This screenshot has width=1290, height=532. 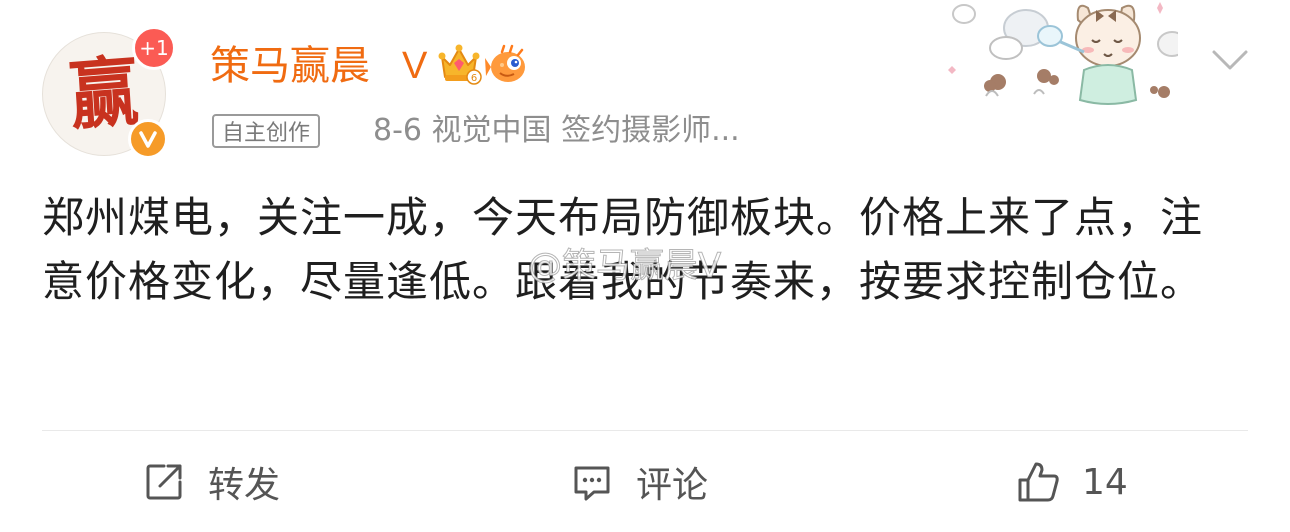 What do you see at coordinates (1038, 482) in the screenshot?
I see `thumbs-up-icon` at bounding box center [1038, 482].